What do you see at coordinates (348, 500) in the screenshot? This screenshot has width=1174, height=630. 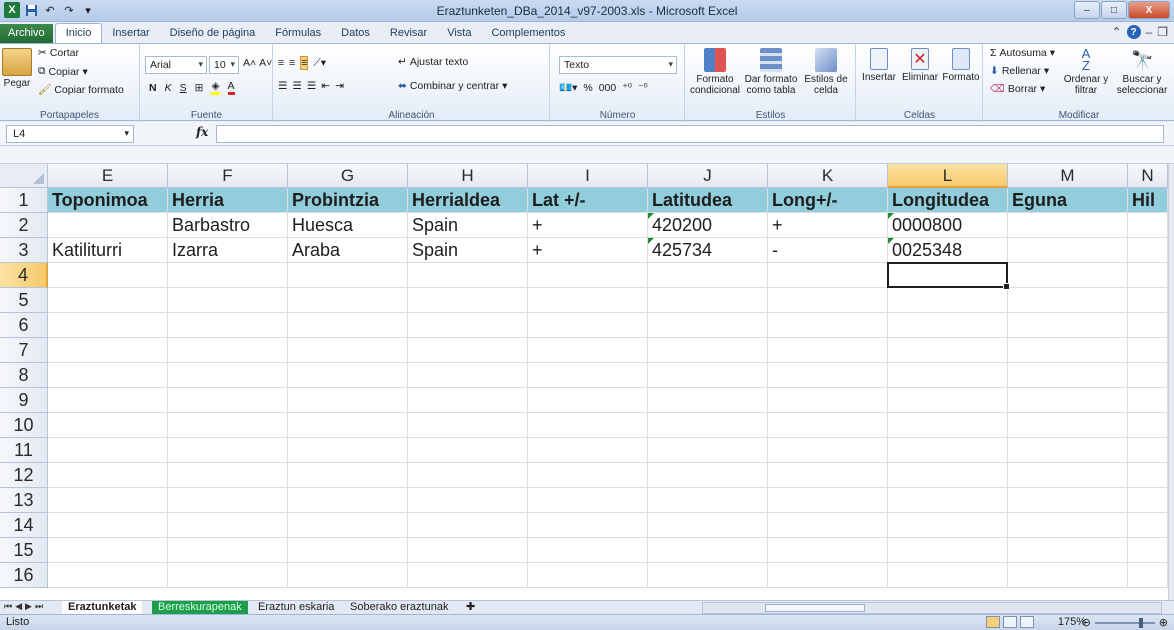 I see `cell-g13` at bounding box center [348, 500].